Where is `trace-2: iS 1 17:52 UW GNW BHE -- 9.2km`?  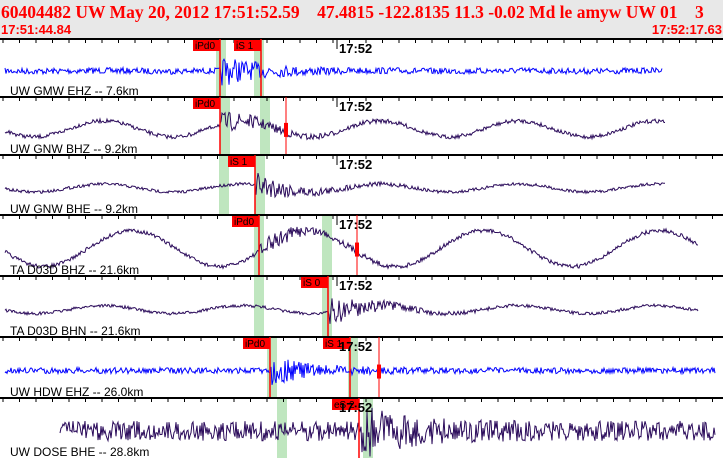
trace-2: iS 1 17:52 UW GNW BHE -- 9.2km is located at coordinates (361, 185).